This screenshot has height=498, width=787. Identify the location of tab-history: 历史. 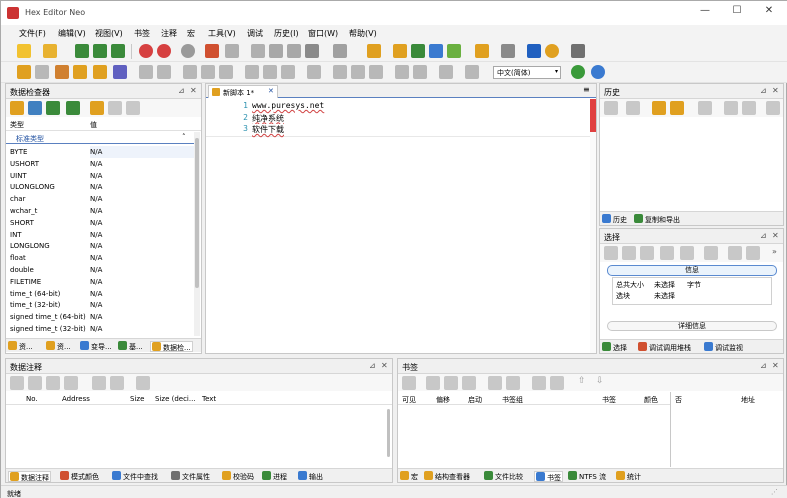
(614, 219).